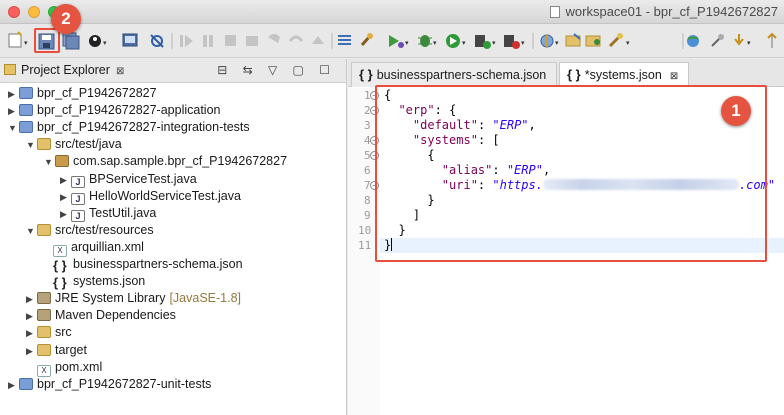 This screenshot has height=415, width=784. Describe the element at coordinates (115, 315) in the screenshot. I see `tree-item-label: Maven Dependencies` at that location.